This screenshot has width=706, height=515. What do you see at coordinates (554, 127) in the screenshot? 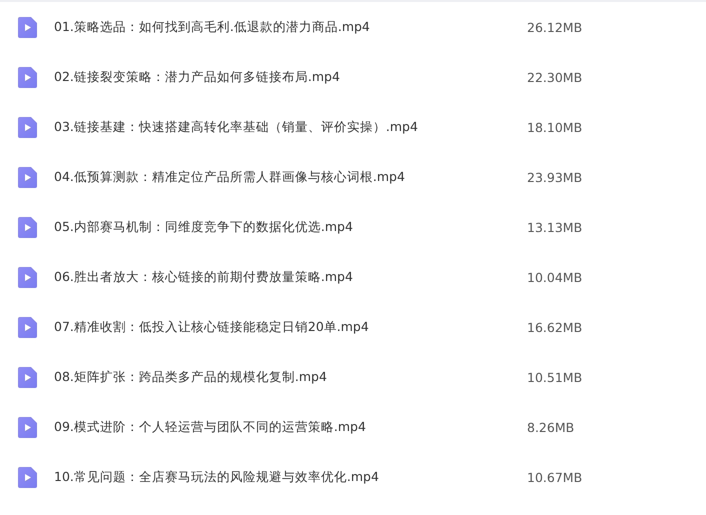
I see `file-size: 18.10MB` at bounding box center [554, 127].